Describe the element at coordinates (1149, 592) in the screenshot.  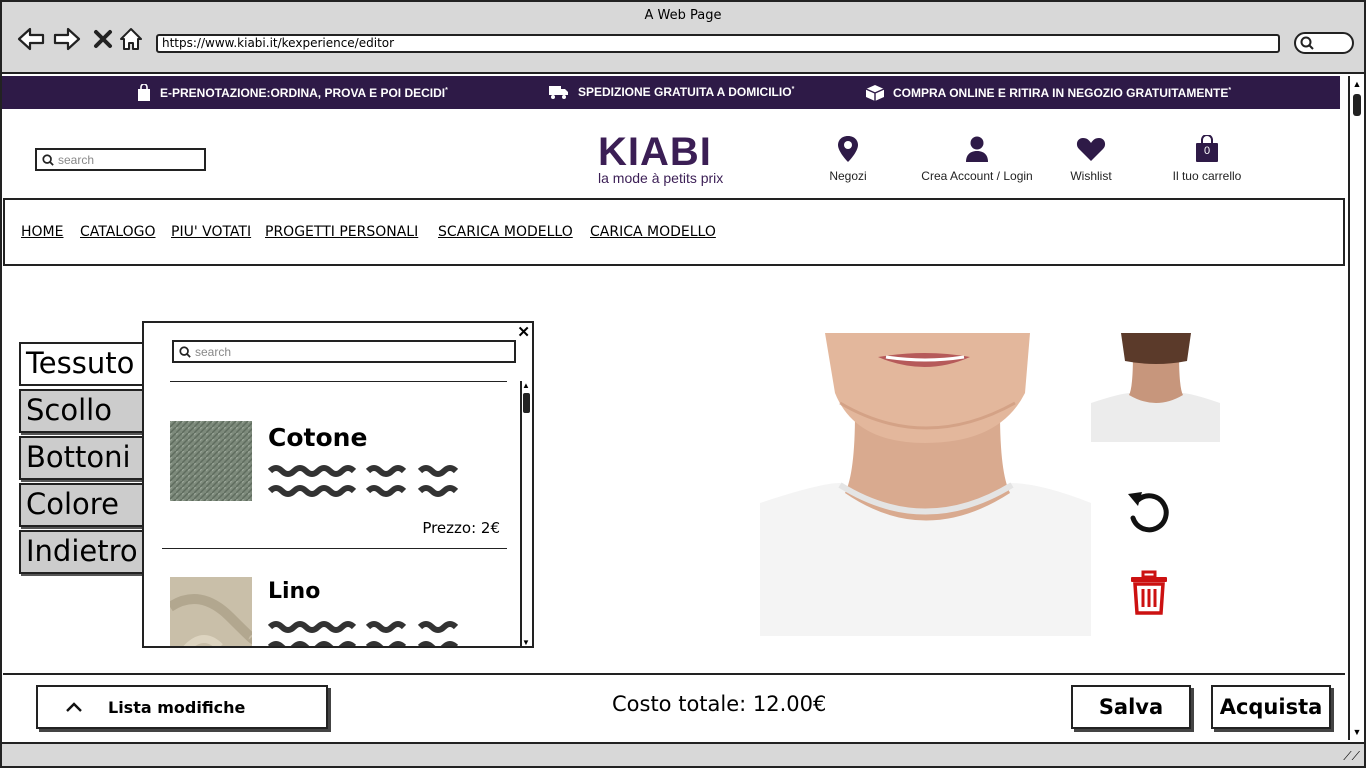
I see `trash-icon` at that location.